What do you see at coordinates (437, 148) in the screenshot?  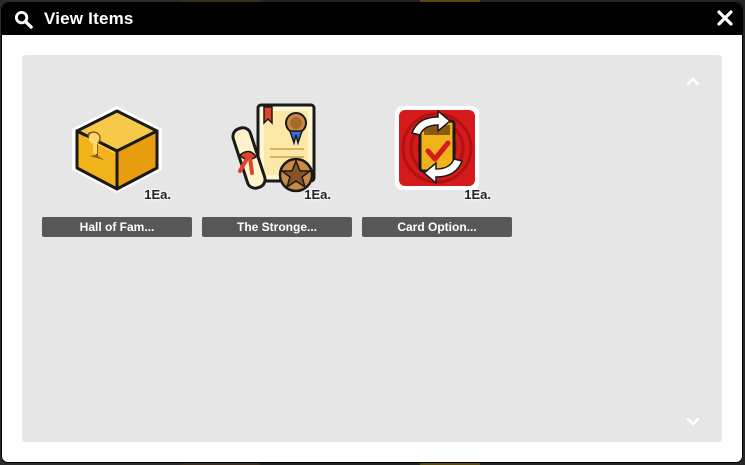 I see `card-option-change-icon` at bounding box center [437, 148].